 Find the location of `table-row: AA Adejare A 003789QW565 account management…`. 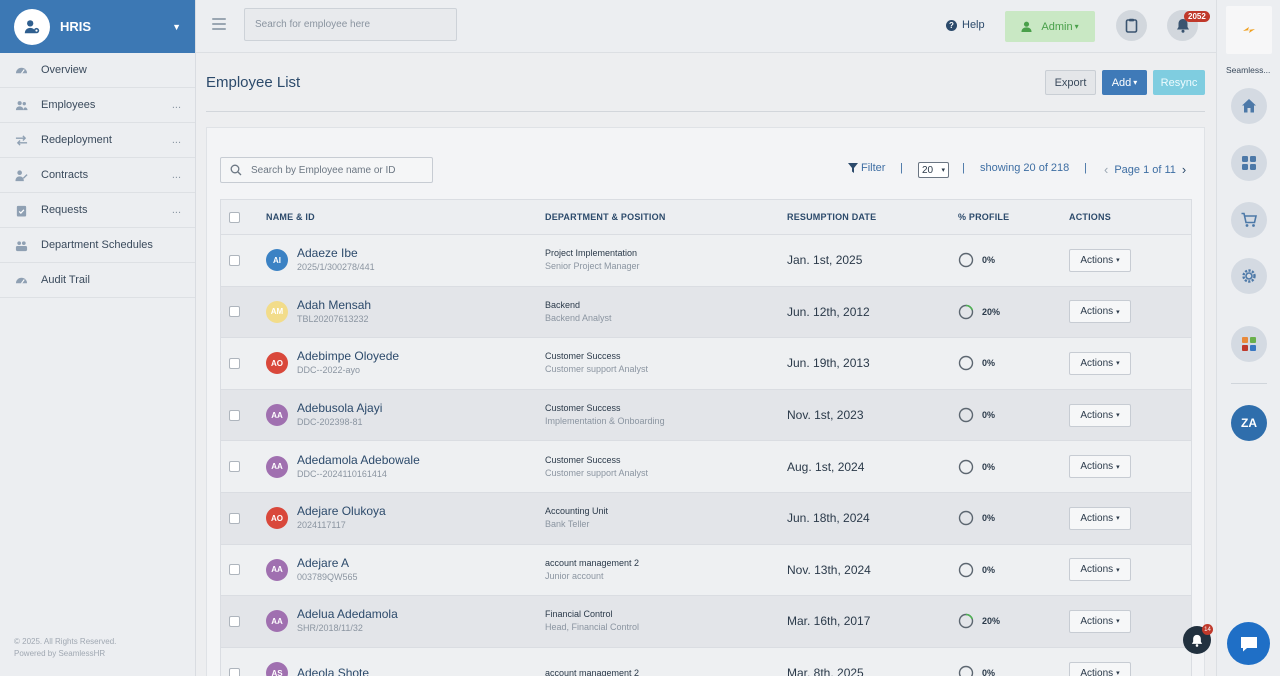

table-row: AA Adejare A 003789QW565 account management… is located at coordinates (706, 570).